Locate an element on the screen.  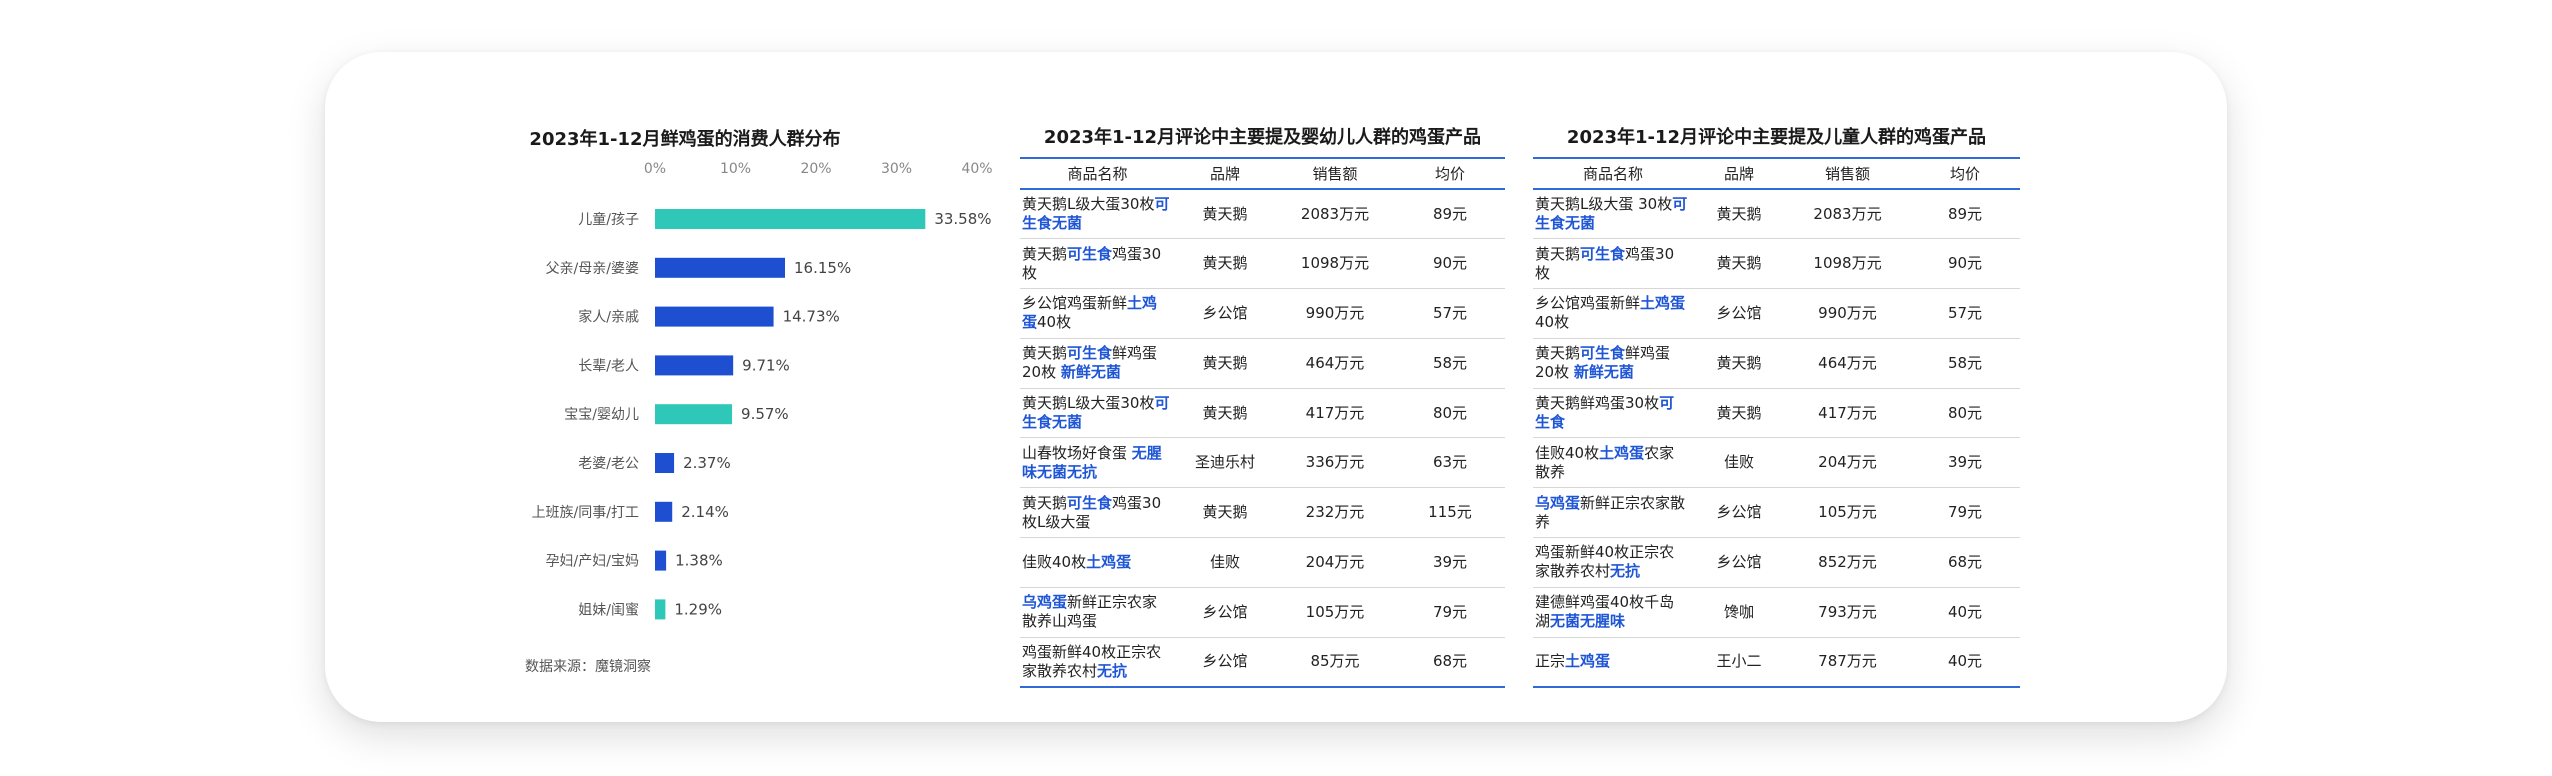
x-tick-label: 40% is located at coordinates (976, 169).